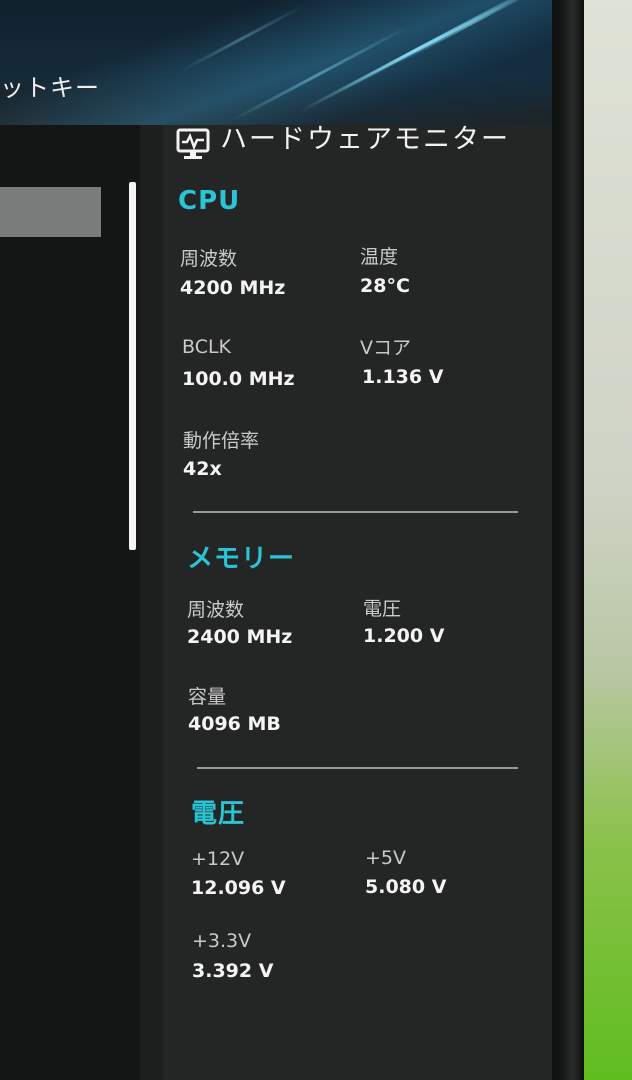 This screenshot has height=1080, width=632. I want to click on v33-label: +3.3V, so click(222, 941).